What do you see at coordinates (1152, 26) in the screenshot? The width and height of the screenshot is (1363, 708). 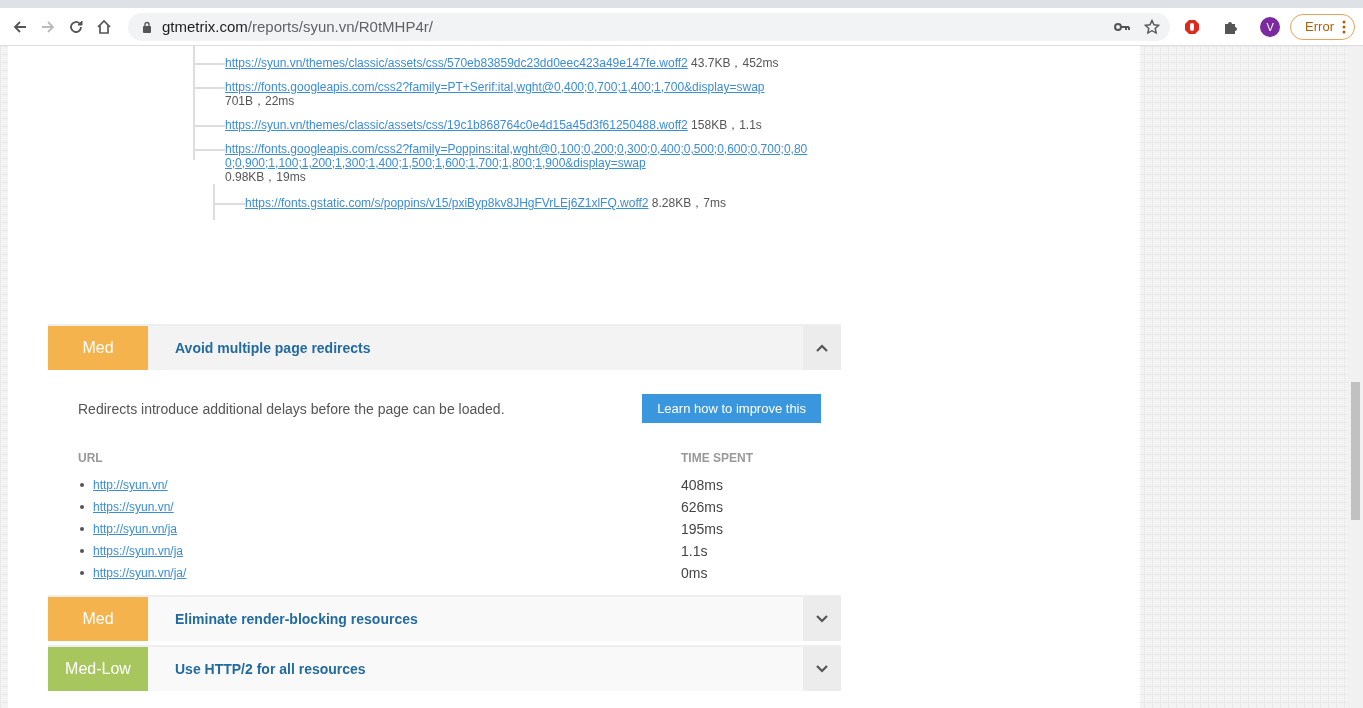 I see `star-icon` at bounding box center [1152, 26].